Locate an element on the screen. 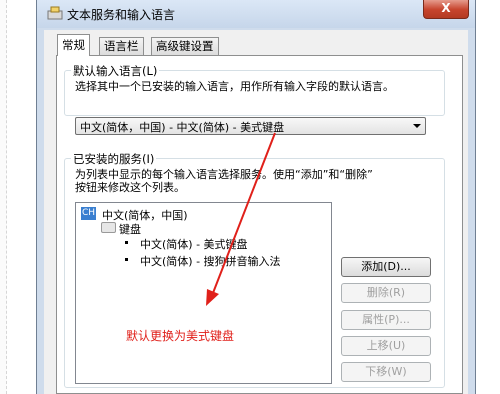 The height and width of the screenshot is (394, 500). tree-keyboard-node: 键盘 is located at coordinates (130, 229).